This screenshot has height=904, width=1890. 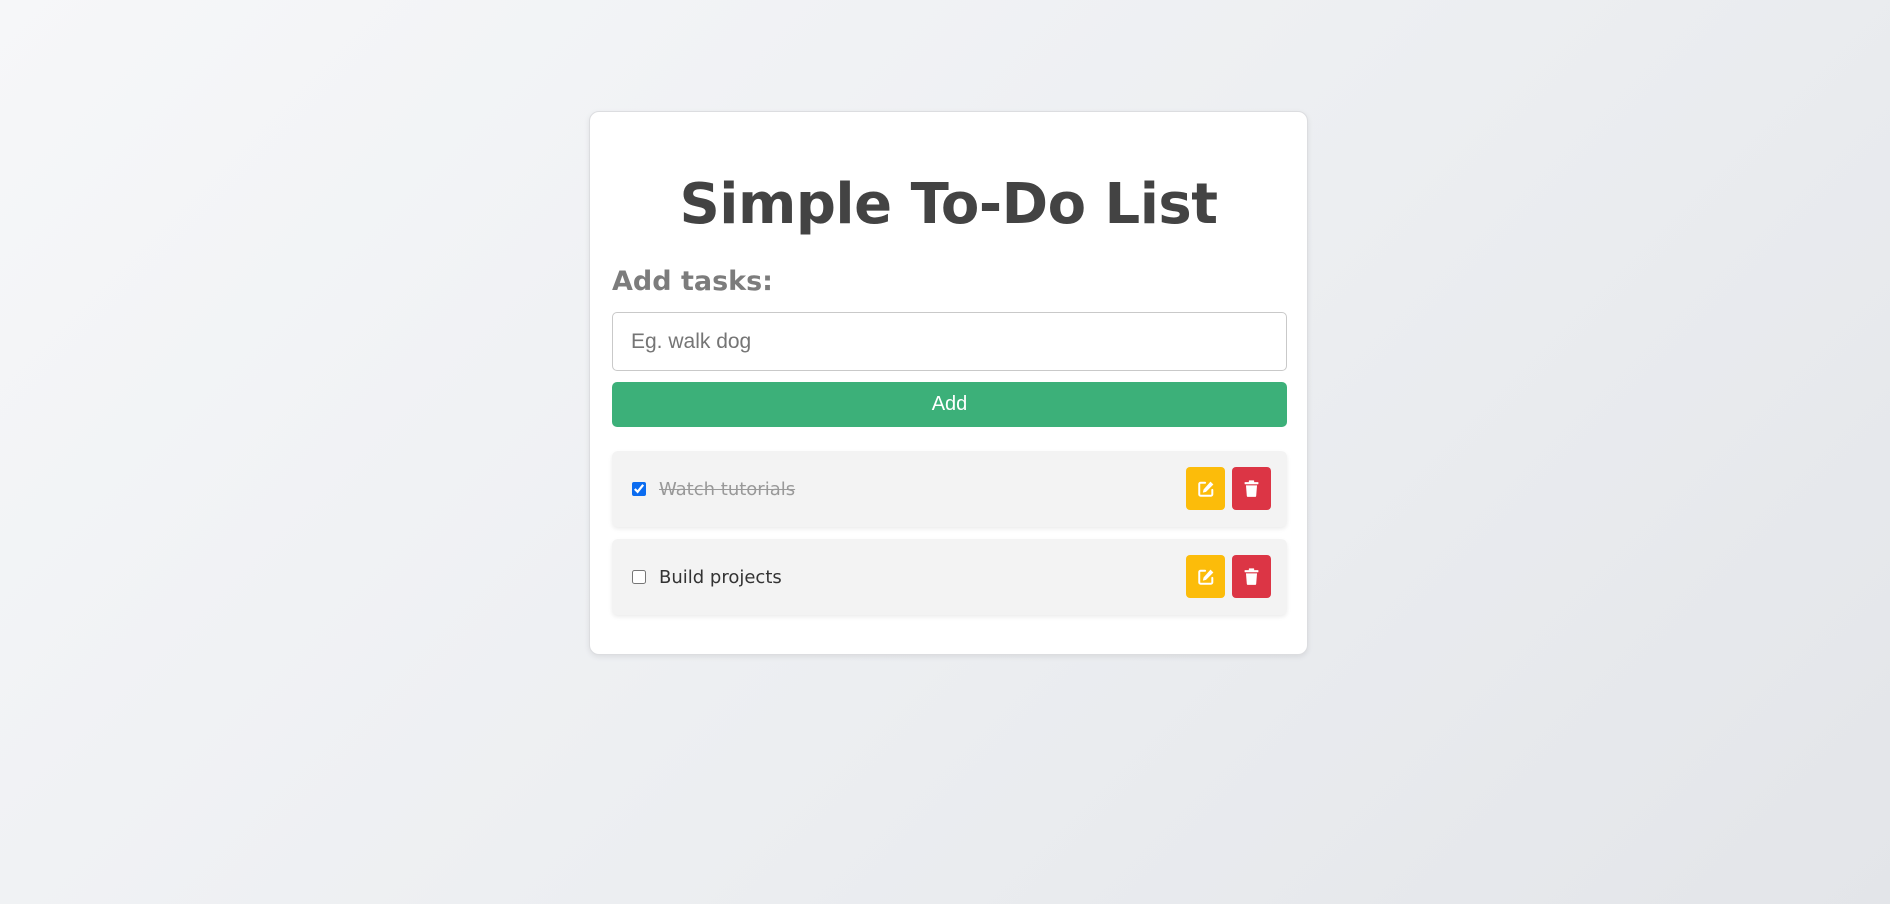 What do you see at coordinates (720, 577) in the screenshot?
I see `task-text: Build projects` at bounding box center [720, 577].